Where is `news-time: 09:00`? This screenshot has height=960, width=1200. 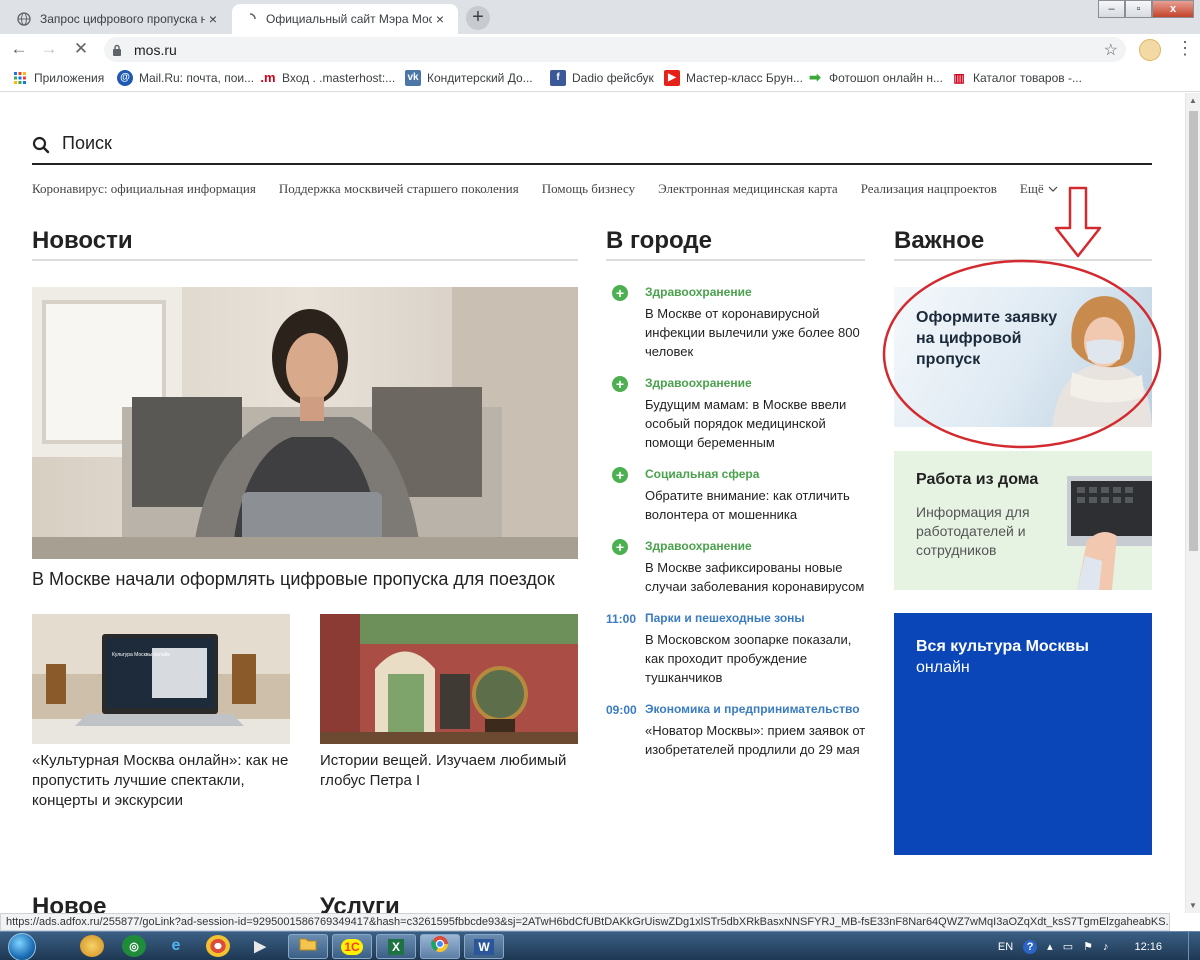
news-time: 09:00 is located at coordinates (621, 710).